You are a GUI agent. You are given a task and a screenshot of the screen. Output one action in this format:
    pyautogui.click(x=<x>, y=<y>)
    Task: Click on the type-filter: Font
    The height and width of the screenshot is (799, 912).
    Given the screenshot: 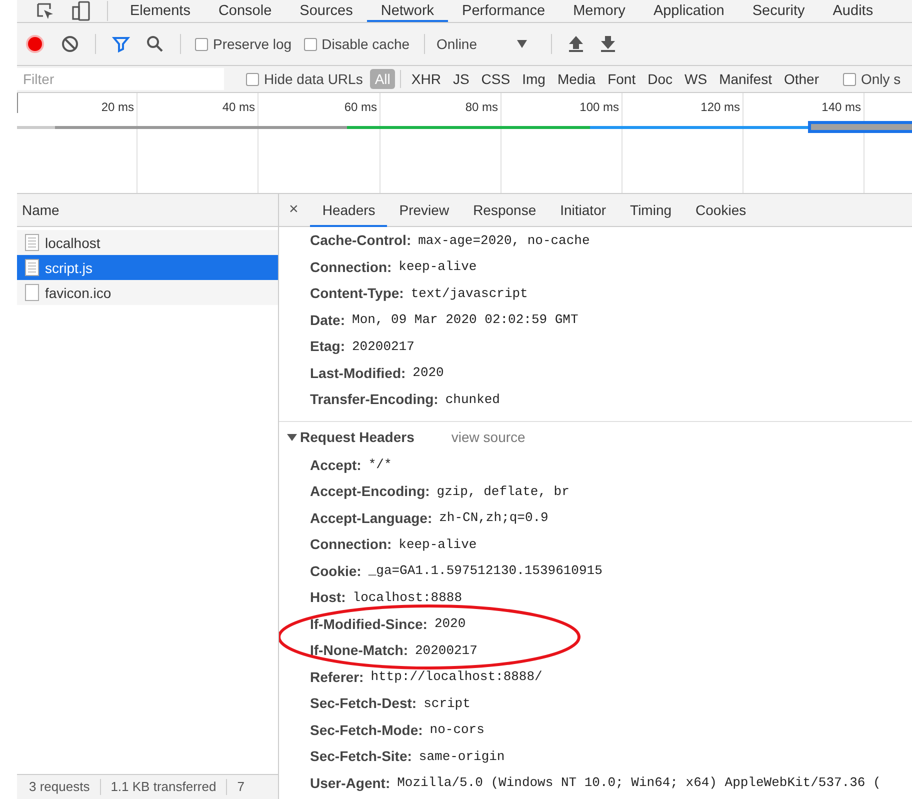 What is the action you would take?
    pyautogui.click(x=621, y=79)
    